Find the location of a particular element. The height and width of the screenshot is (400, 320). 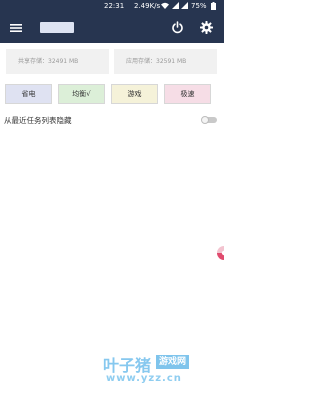

balanced-mode-button: 均衡√ is located at coordinates (81, 94).